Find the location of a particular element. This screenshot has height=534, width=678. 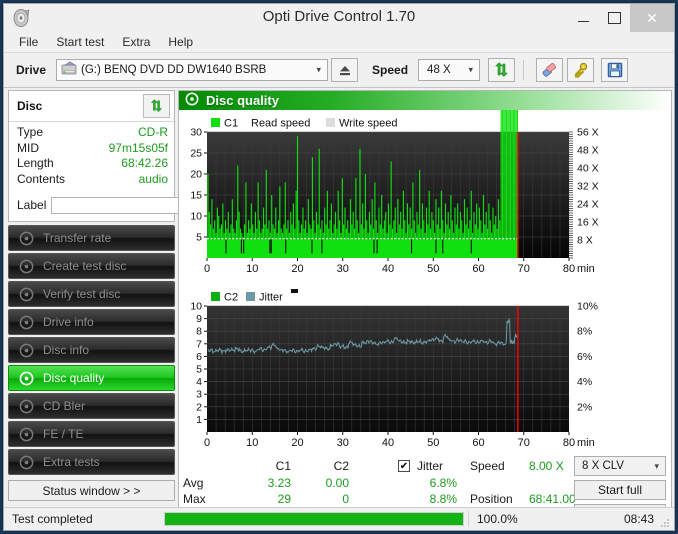

sidebar-item-disc-quality: Disc quality is located at coordinates (91, 378).